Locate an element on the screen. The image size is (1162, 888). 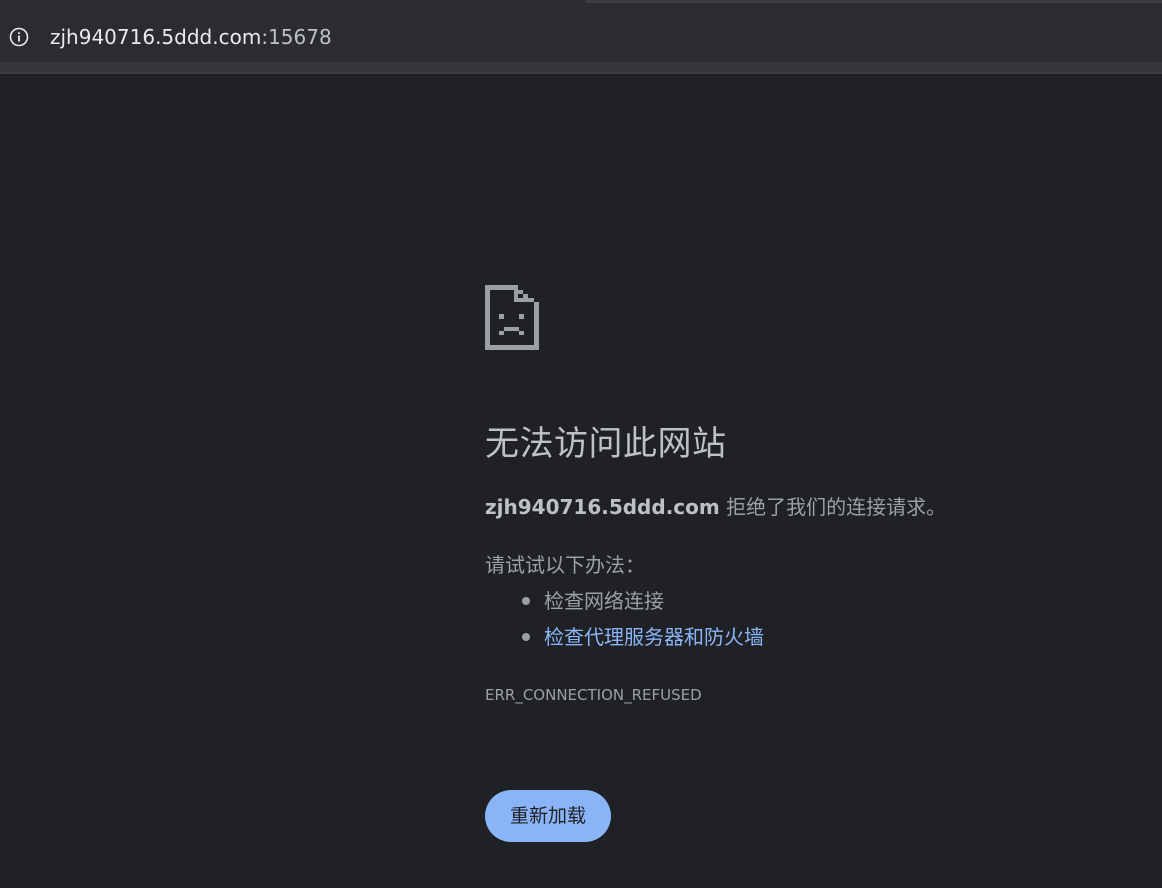
error-host: zjh940716.5ddd.com is located at coordinates (602, 507).